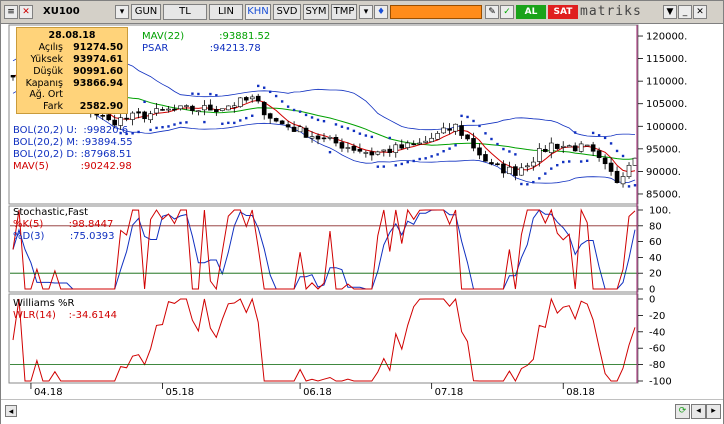  I want to click on zoom-in-icon: ▸, so click(713, 411).